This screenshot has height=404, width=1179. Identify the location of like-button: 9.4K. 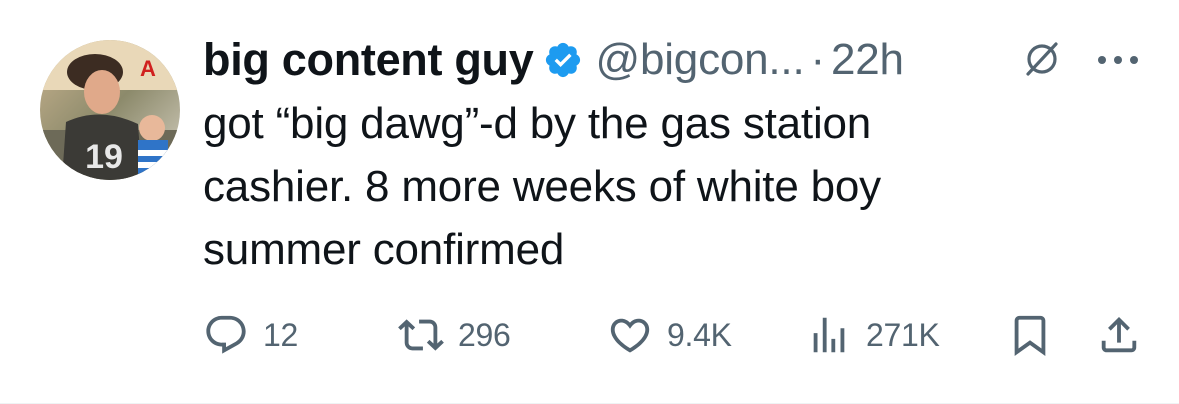
(669, 335).